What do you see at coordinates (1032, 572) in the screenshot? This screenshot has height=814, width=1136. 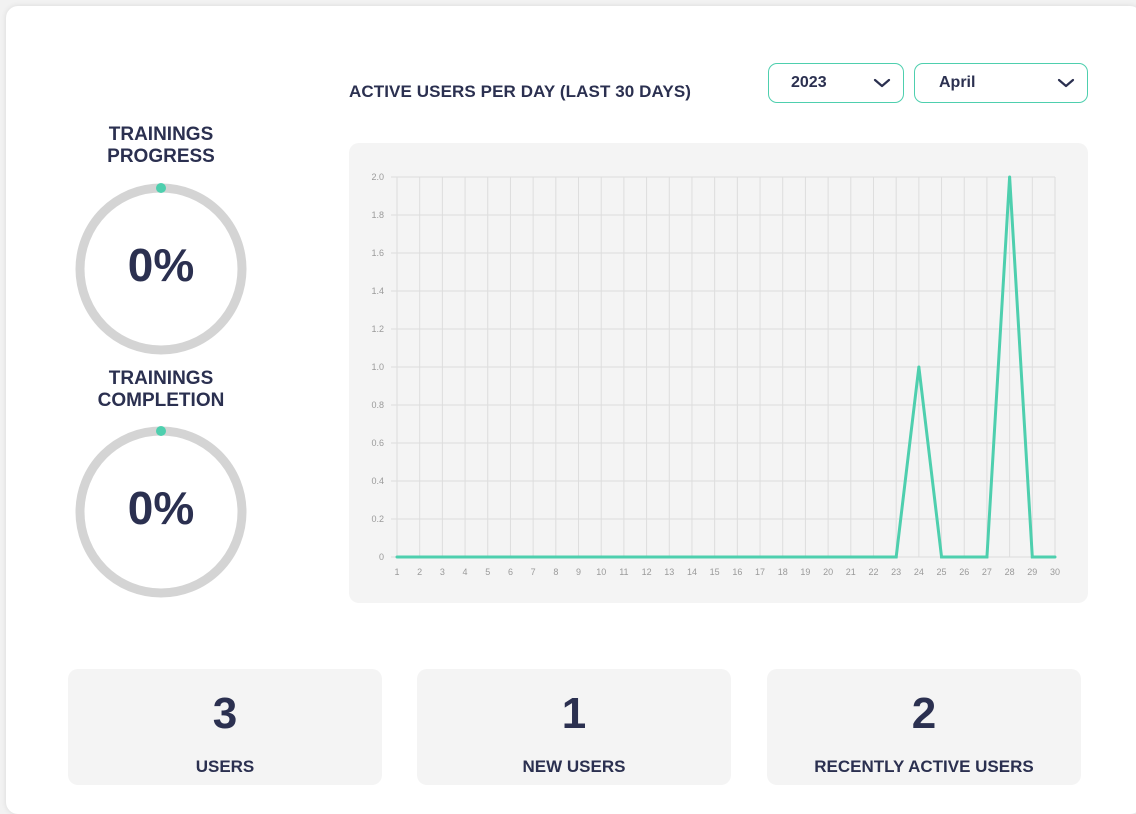 I see `x-tick-label: 29` at bounding box center [1032, 572].